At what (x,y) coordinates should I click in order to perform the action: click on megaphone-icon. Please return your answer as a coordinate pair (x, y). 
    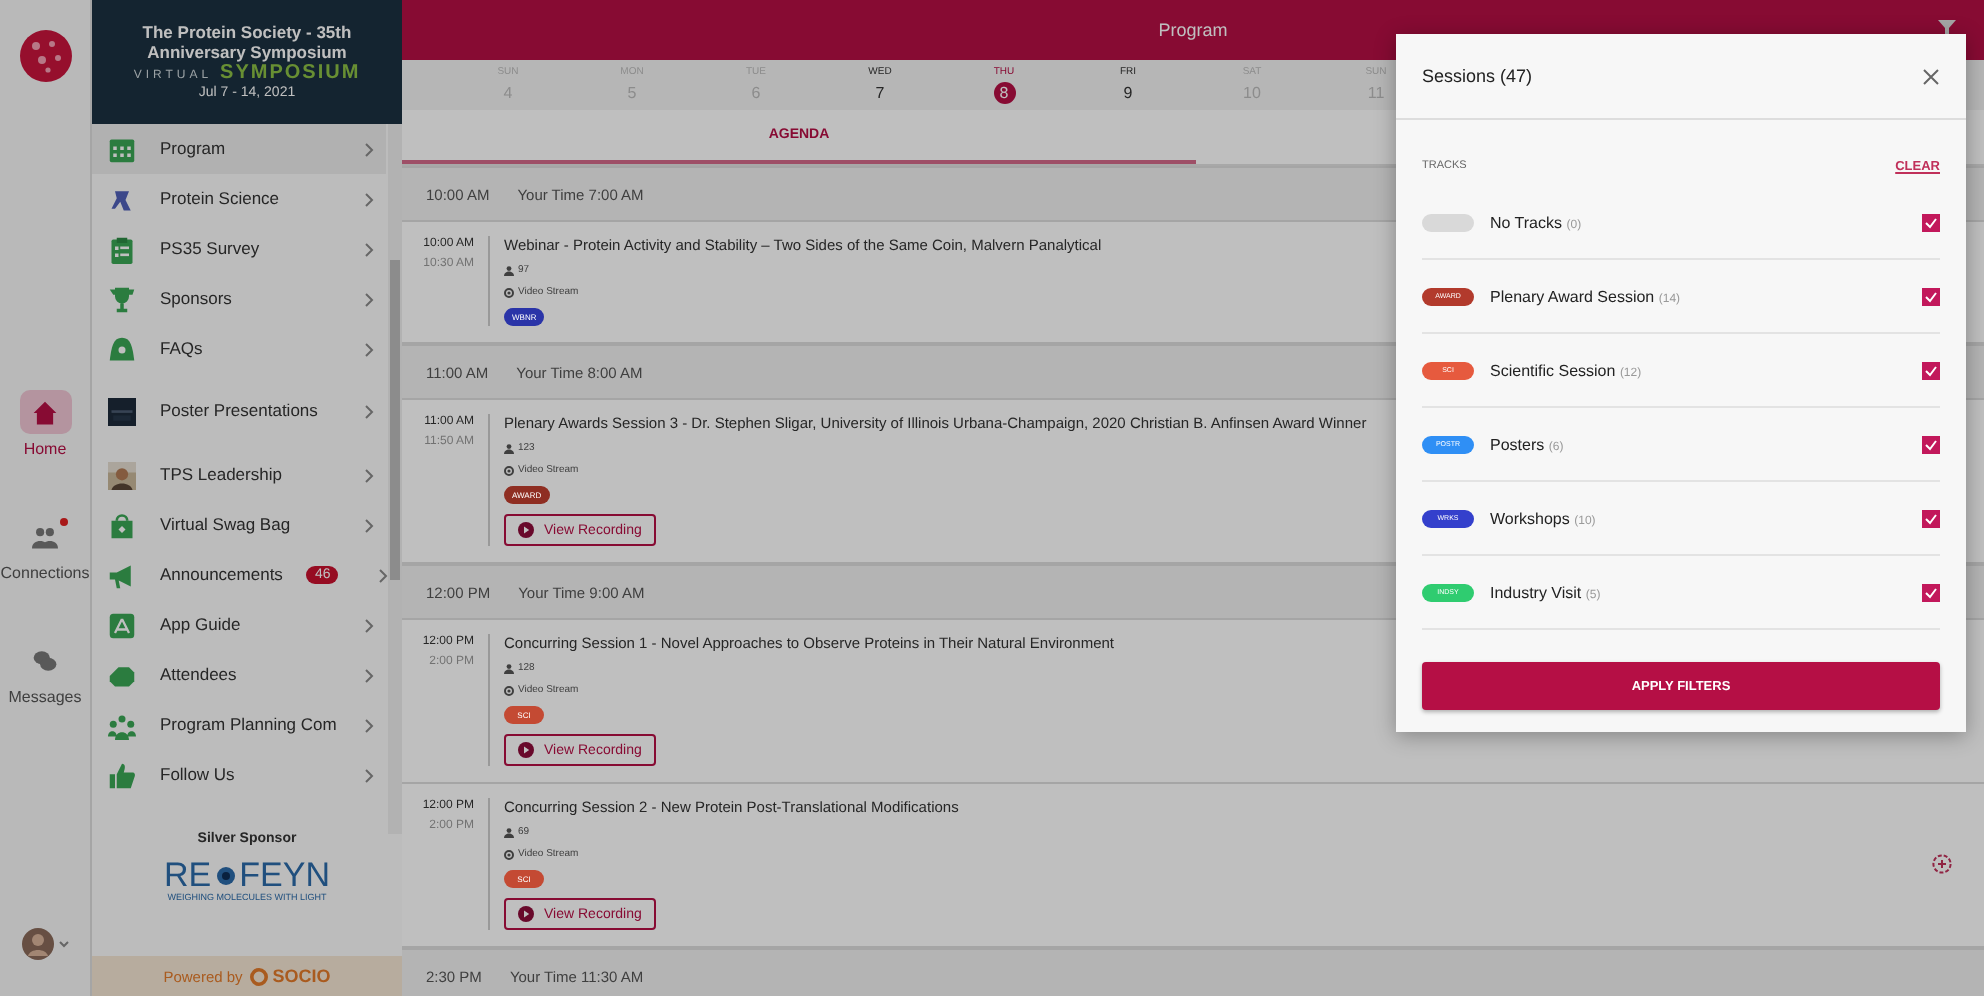
    Looking at the image, I should click on (122, 575).